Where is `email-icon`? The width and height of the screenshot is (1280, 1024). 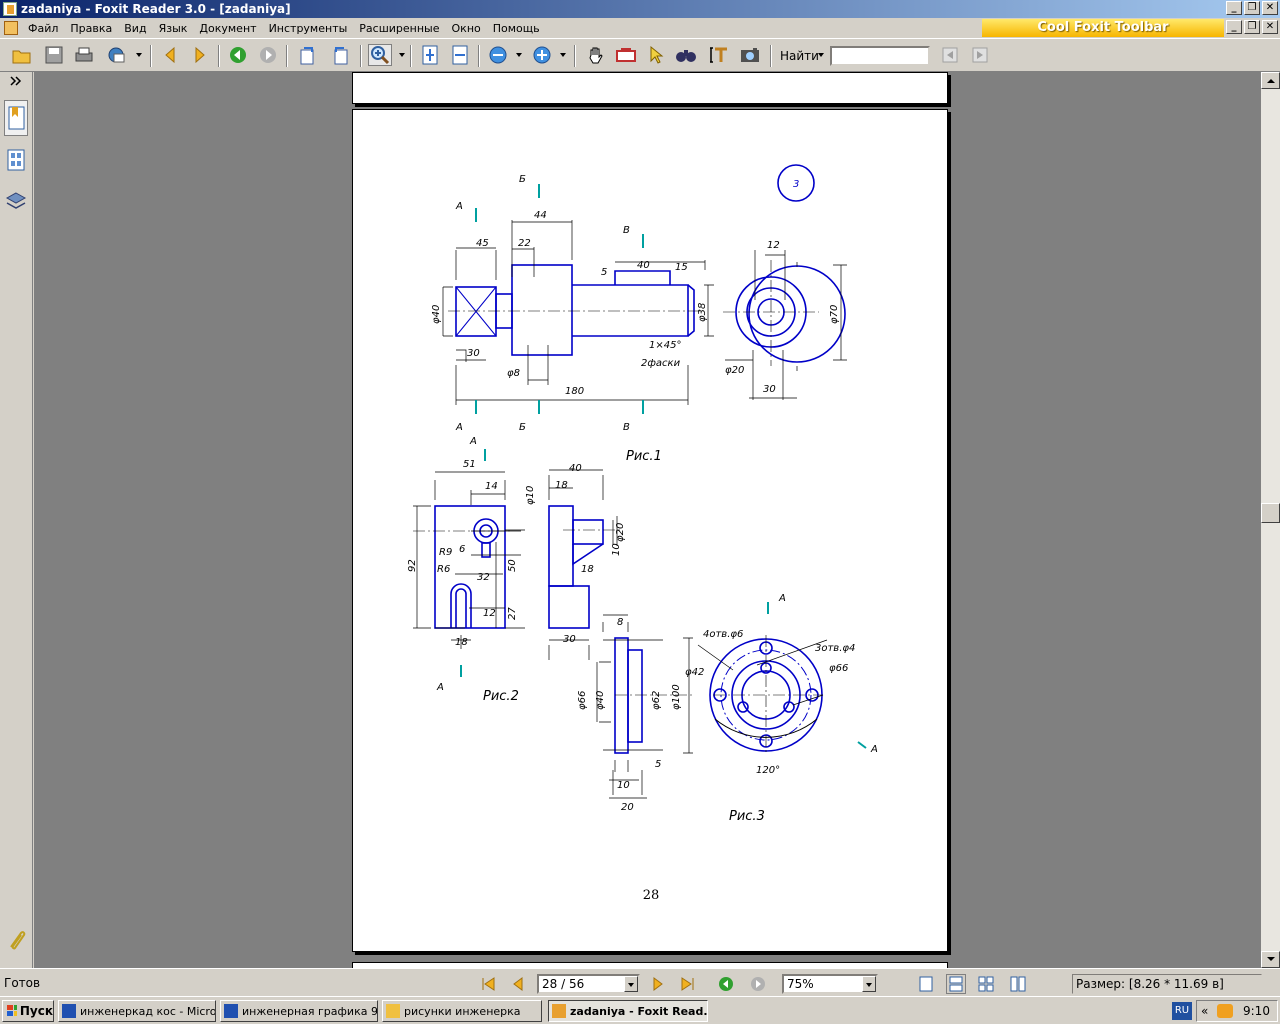 email-icon is located at coordinates (116, 55).